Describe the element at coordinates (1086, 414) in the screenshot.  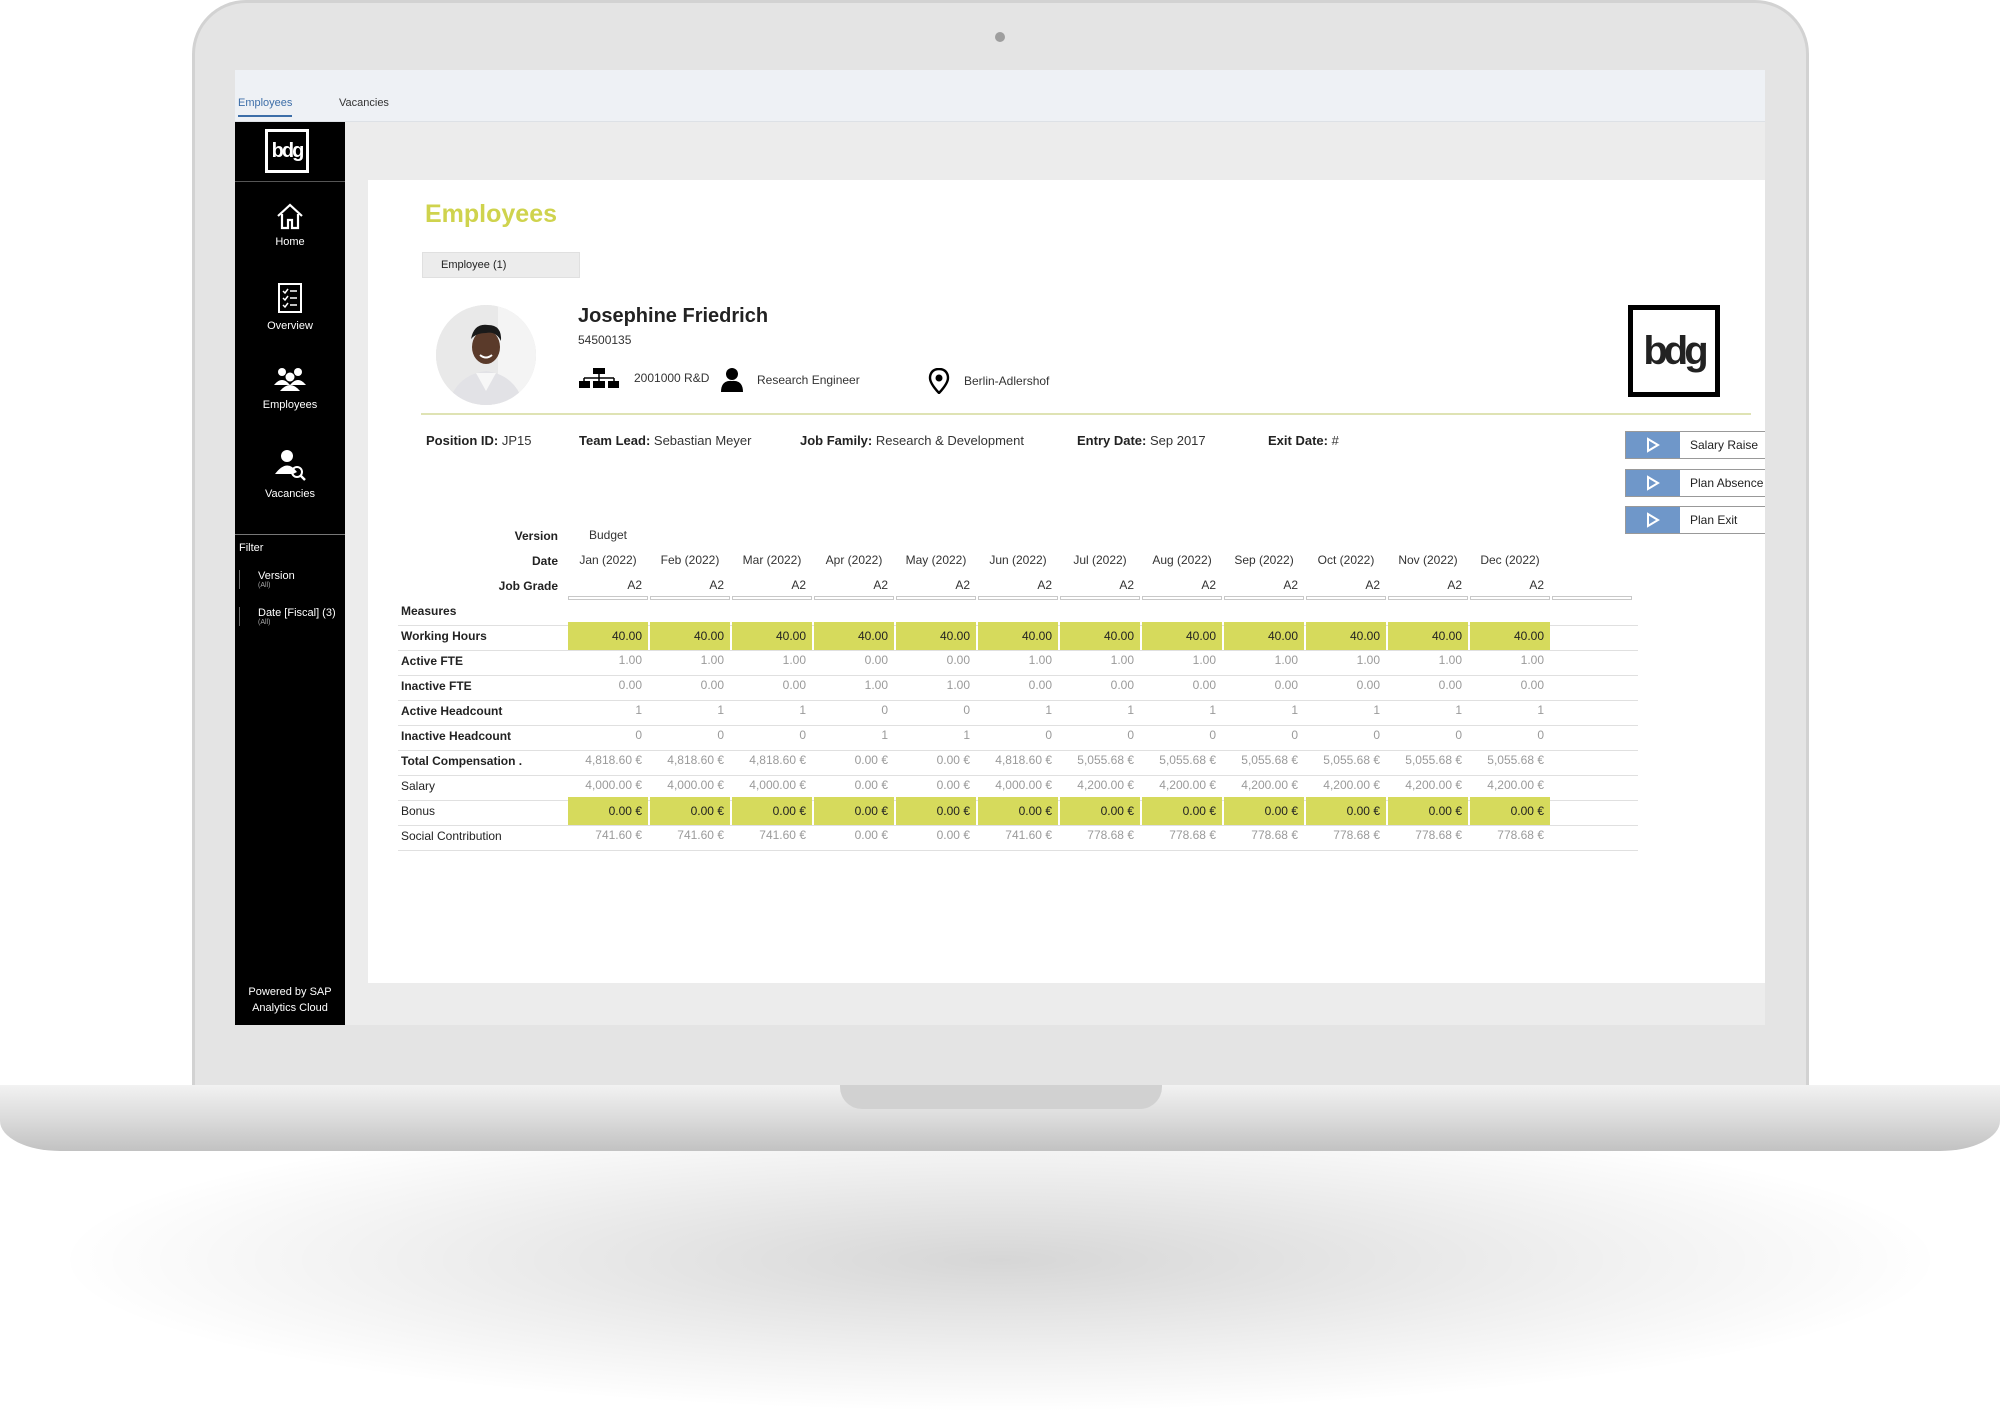
I see `header-divider` at that location.